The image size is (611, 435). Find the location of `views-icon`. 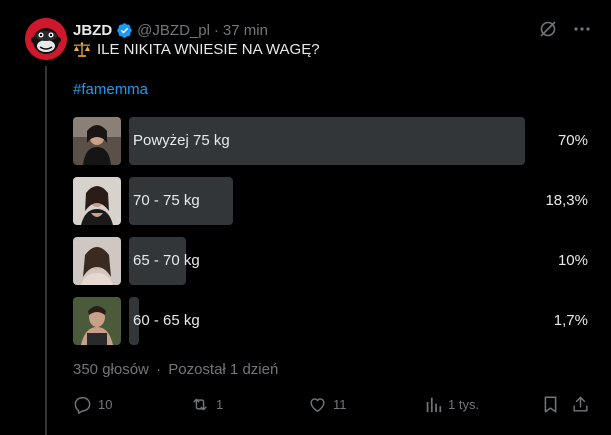

views-icon is located at coordinates (433, 404).